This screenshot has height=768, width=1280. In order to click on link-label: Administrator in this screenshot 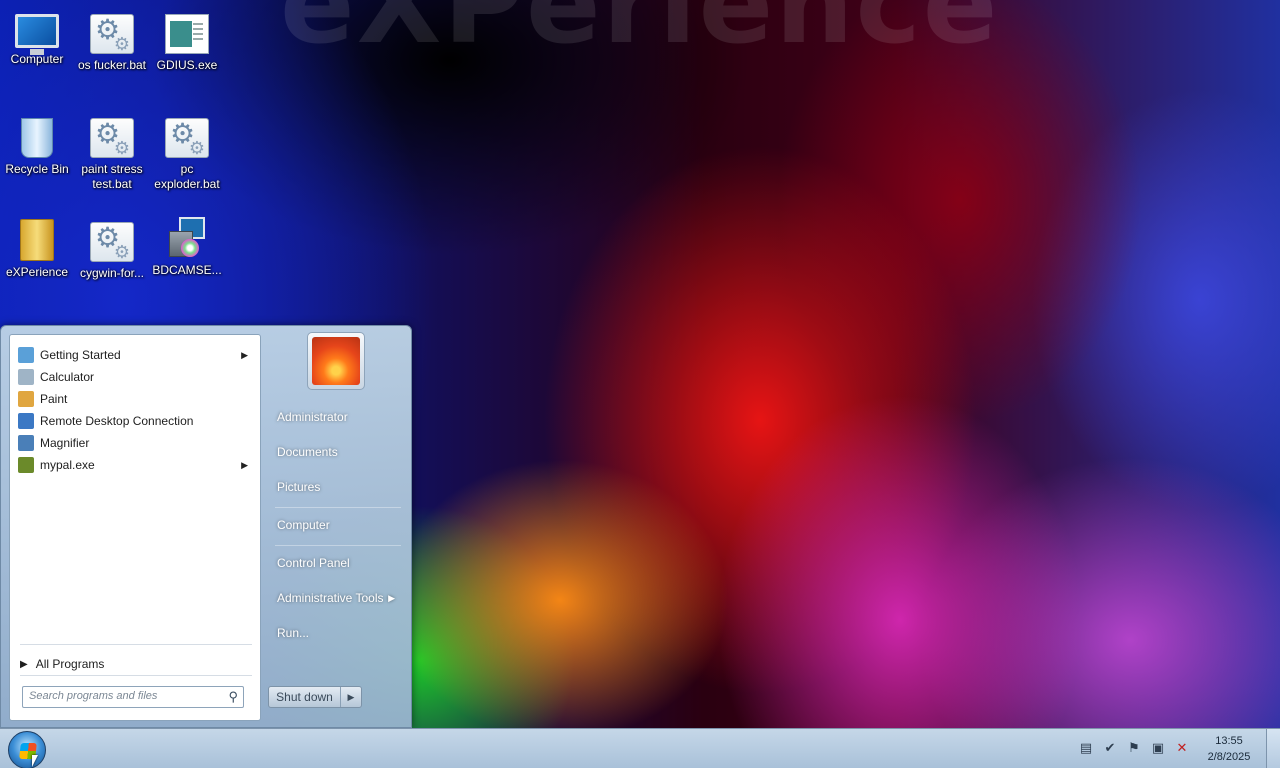, I will do `click(312, 417)`.